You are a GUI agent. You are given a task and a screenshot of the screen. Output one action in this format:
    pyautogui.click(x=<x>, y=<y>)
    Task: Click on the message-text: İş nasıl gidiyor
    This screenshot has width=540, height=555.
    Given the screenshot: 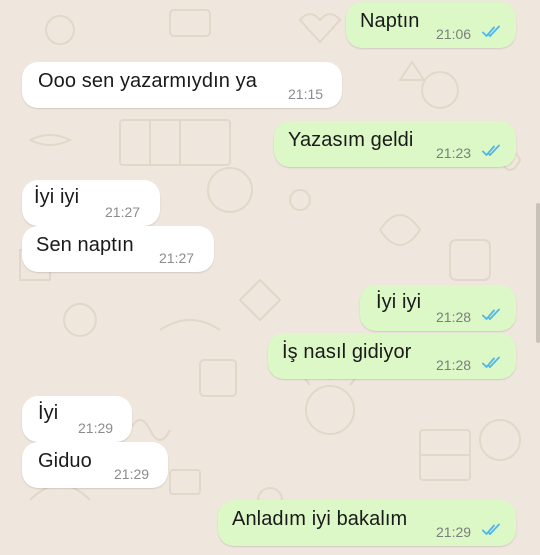 What is the action you would take?
    pyautogui.click(x=347, y=352)
    